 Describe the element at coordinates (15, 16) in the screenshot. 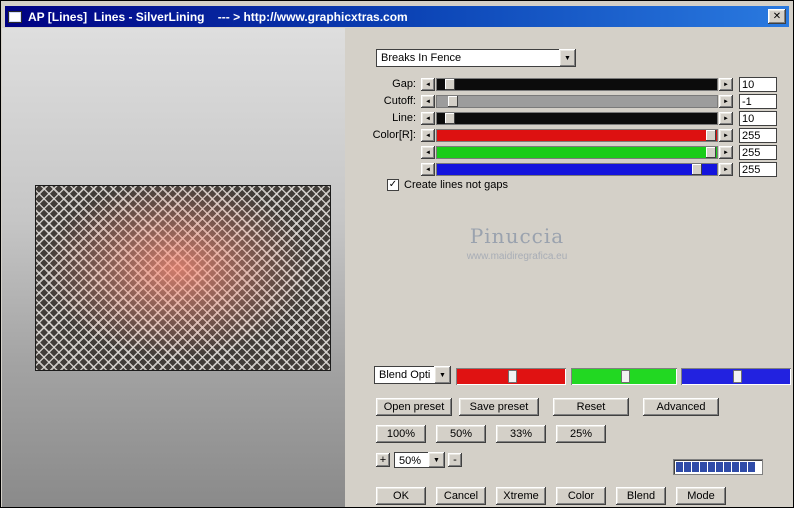

I see `app-icon` at that location.